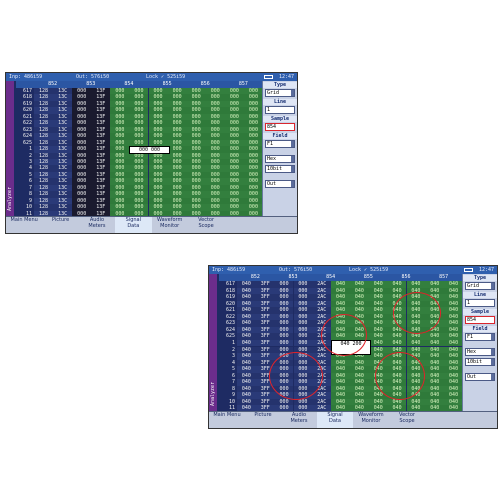 The image size is (500, 500). I want to click on field-select: F1, so click(280, 144).